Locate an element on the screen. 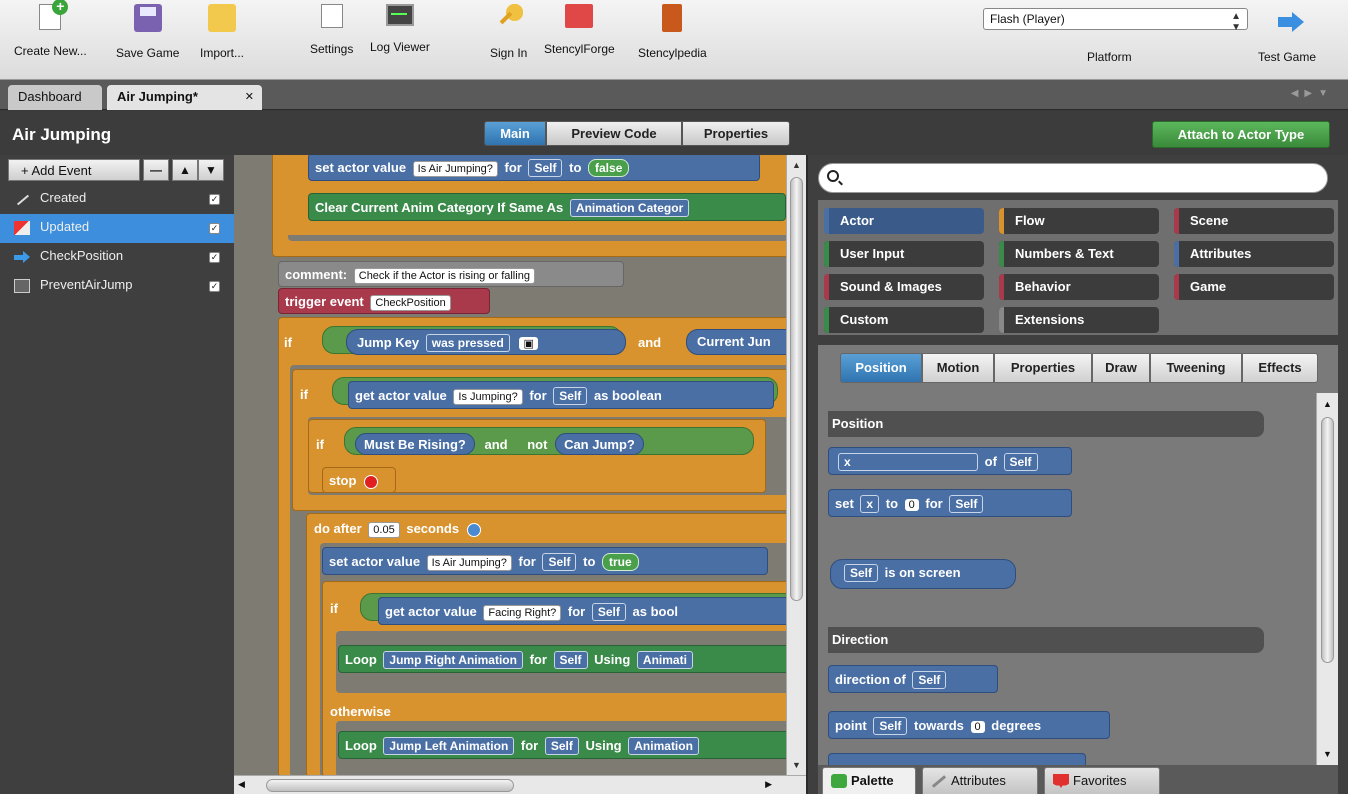 Image resolution: width=1348 pixels, height=794 pixels. event-item-updated: Updated ✓ is located at coordinates (117, 228).